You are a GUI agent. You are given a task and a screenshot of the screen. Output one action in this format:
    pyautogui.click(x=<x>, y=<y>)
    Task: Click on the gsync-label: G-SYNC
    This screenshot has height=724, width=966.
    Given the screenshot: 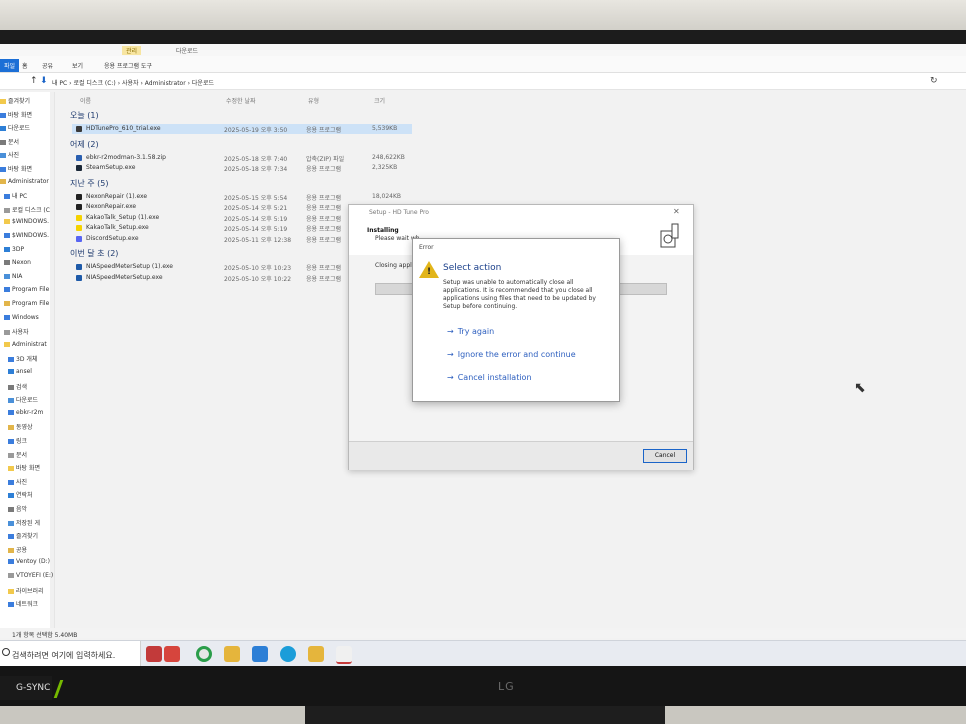 What is the action you would take?
    pyautogui.click(x=33, y=688)
    